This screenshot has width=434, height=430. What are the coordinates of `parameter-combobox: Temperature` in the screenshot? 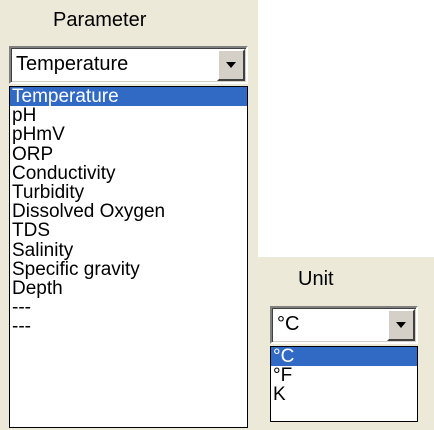 It's located at (128, 65).